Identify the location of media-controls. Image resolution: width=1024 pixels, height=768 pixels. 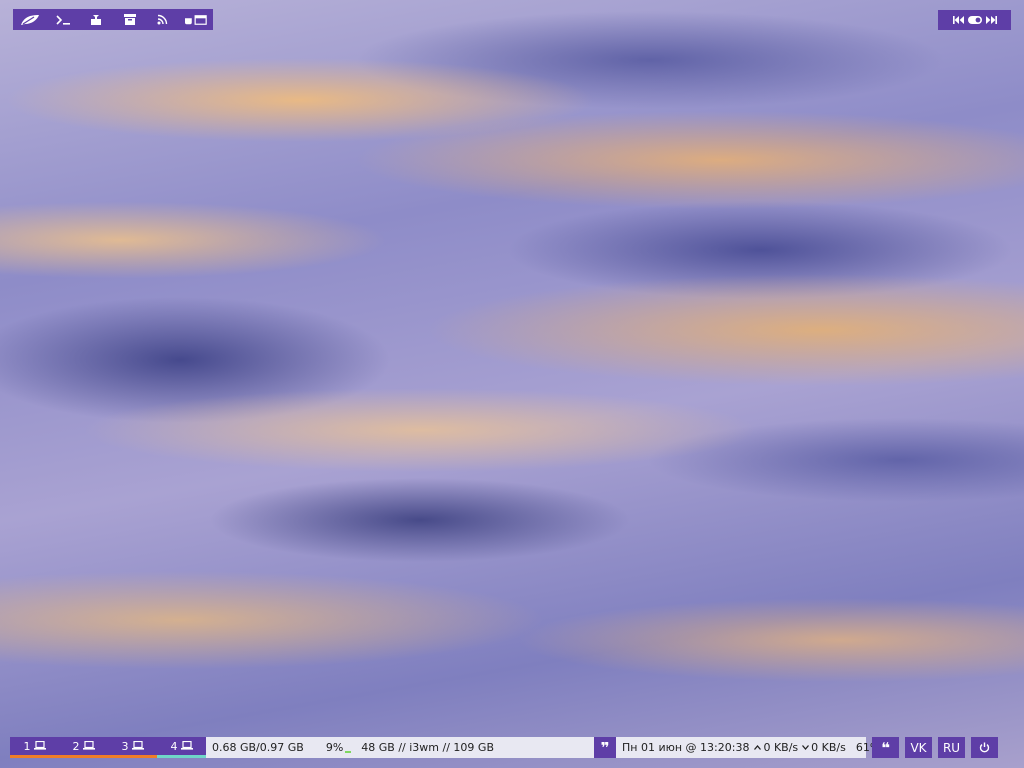
(974, 20).